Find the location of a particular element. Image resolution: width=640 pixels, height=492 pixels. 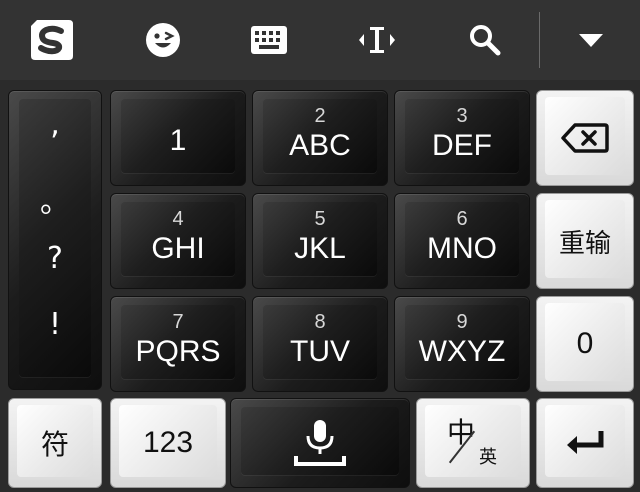

key-2-abc: 2 ABC is located at coordinates (320, 138).